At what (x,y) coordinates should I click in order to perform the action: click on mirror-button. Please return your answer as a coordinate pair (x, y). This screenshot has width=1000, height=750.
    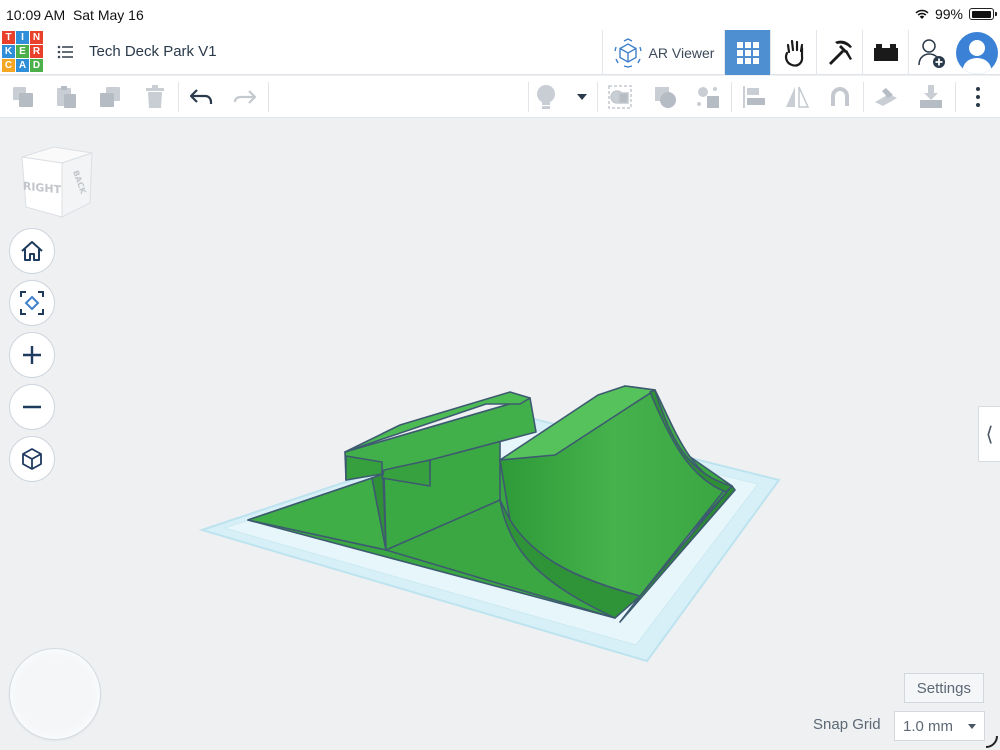
    Looking at the image, I should click on (797, 97).